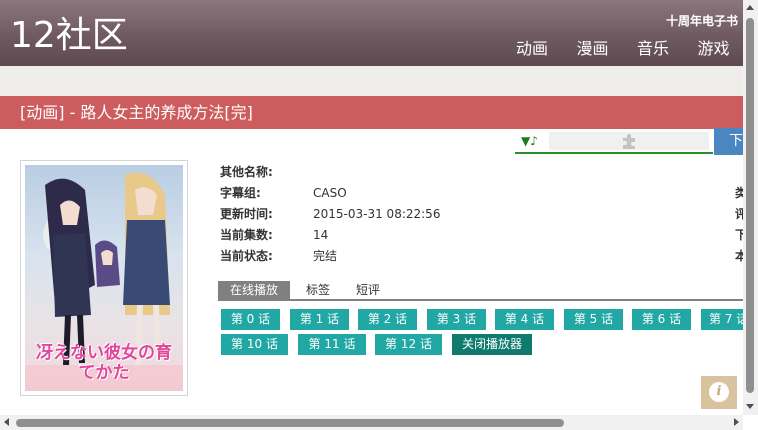 The height and width of the screenshot is (430, 758). What do you see at coordinates (728, 141) in the screenshot?
I see `download-button: 下` at bounding box center [728, 141].